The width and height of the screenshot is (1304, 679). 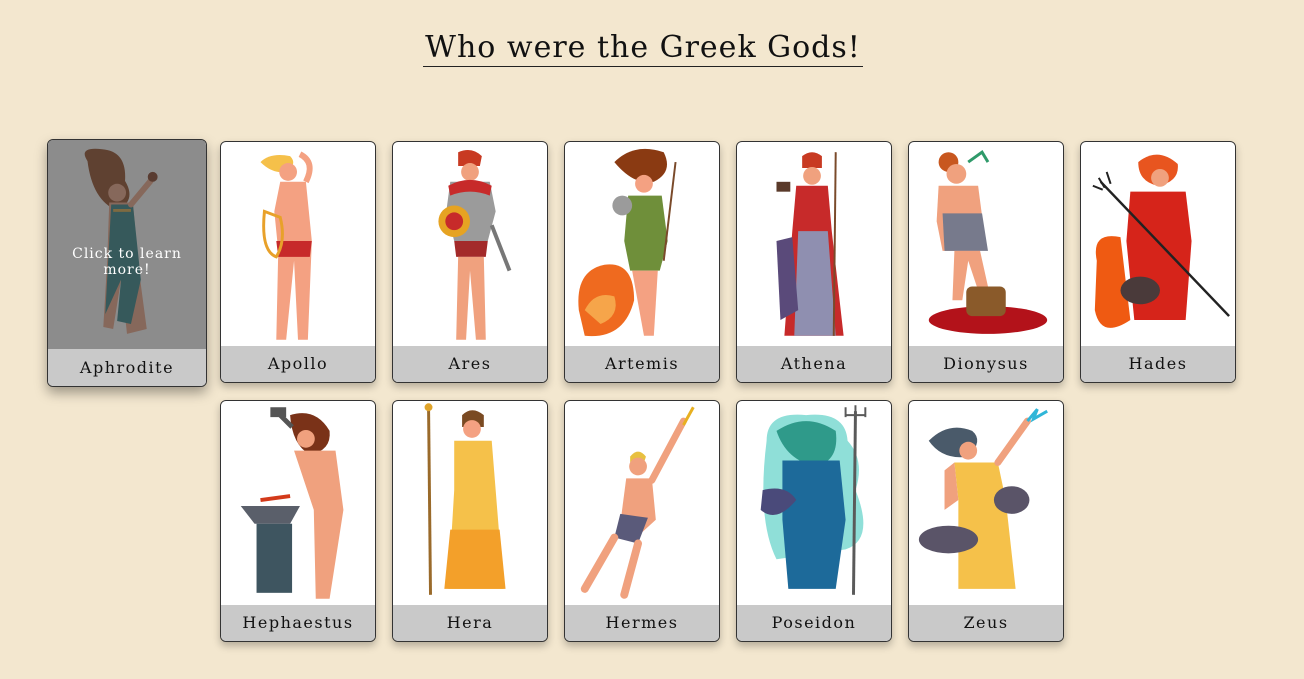 What do you see at coordinates (642, 244) in the screenshot?
I see `artemis-illustration` at bounding box center [642, 244].